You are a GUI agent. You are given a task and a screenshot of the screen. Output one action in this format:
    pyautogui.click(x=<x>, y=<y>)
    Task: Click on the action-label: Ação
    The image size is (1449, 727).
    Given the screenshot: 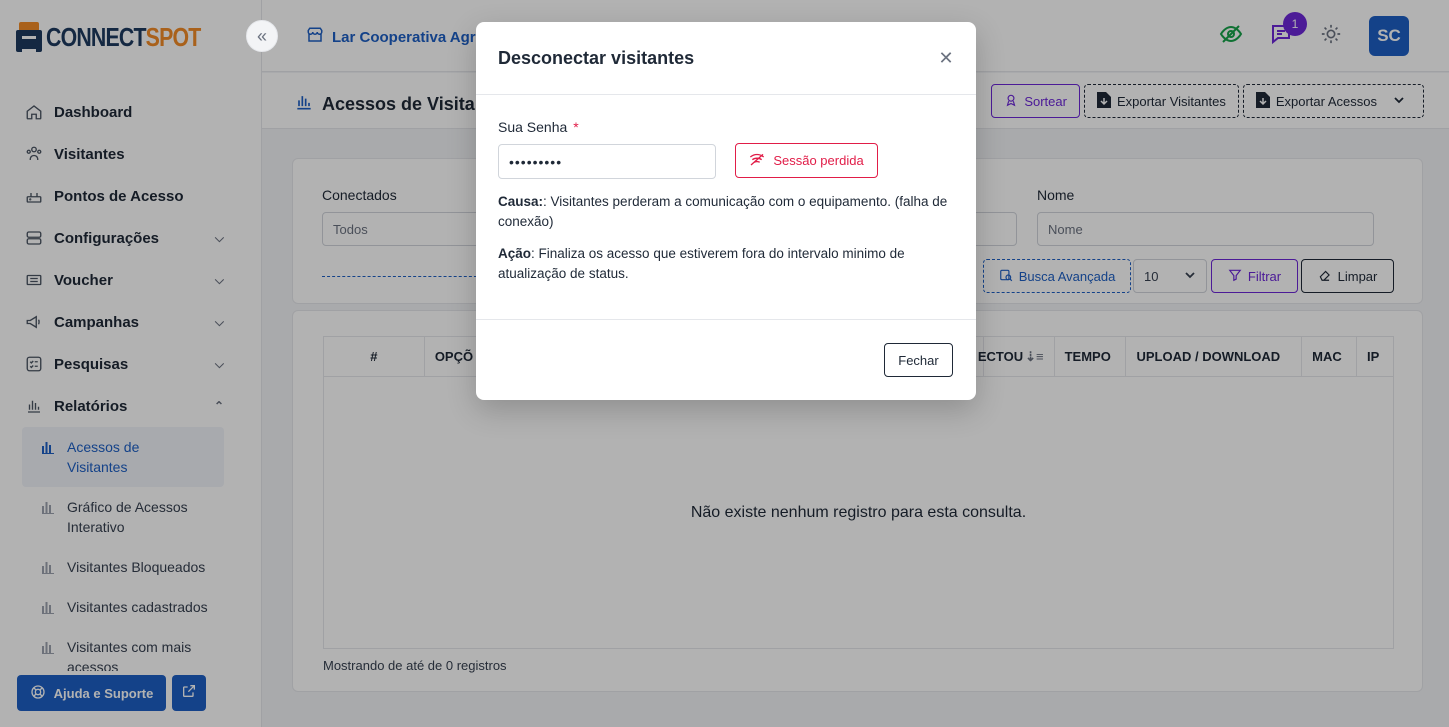 What is the action you would take?
    pyautogui.click(x=515, y=253)
    